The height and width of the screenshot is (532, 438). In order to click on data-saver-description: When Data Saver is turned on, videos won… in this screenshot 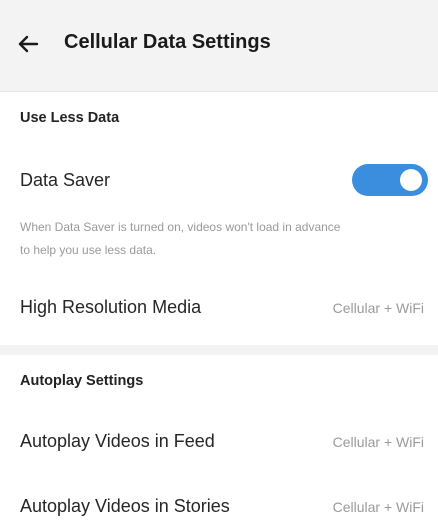, I will do `click(220, 239)`.